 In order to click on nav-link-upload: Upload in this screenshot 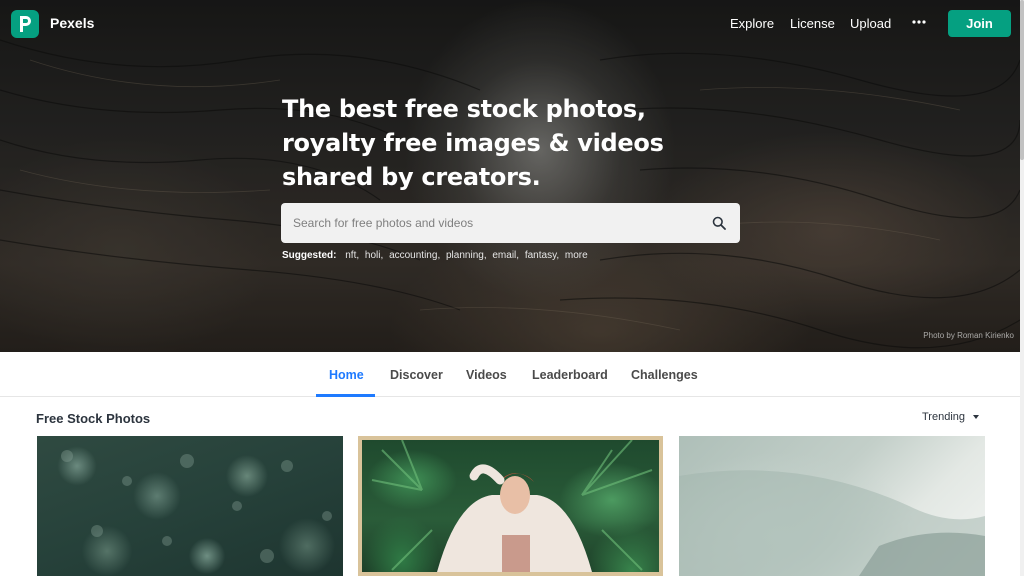, I will do `click(870, 23)`.